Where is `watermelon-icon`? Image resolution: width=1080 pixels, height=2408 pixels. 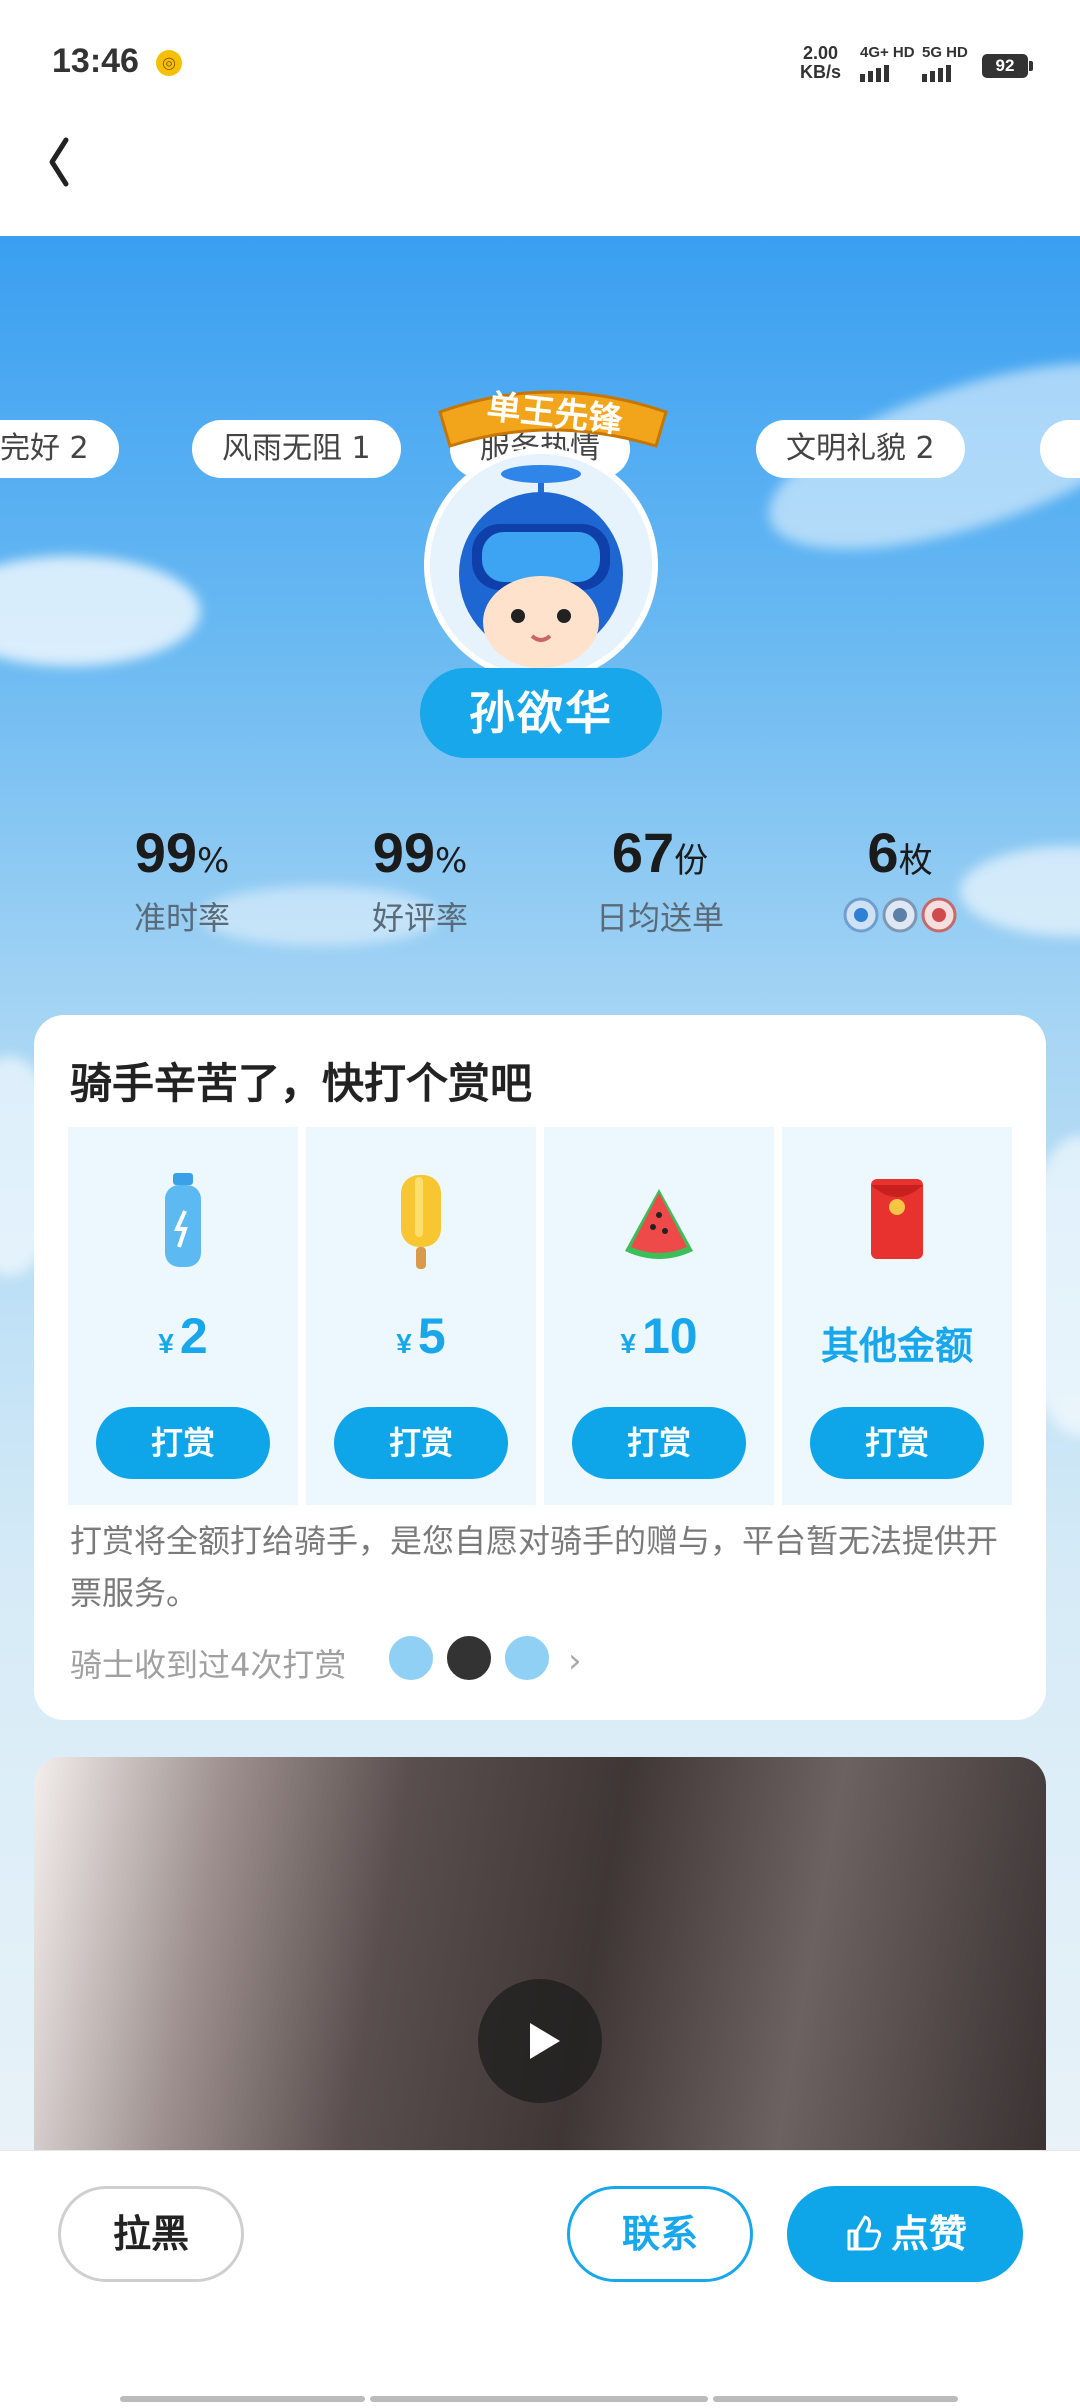 watermelon-icon is located at coordinates (659, 1224).